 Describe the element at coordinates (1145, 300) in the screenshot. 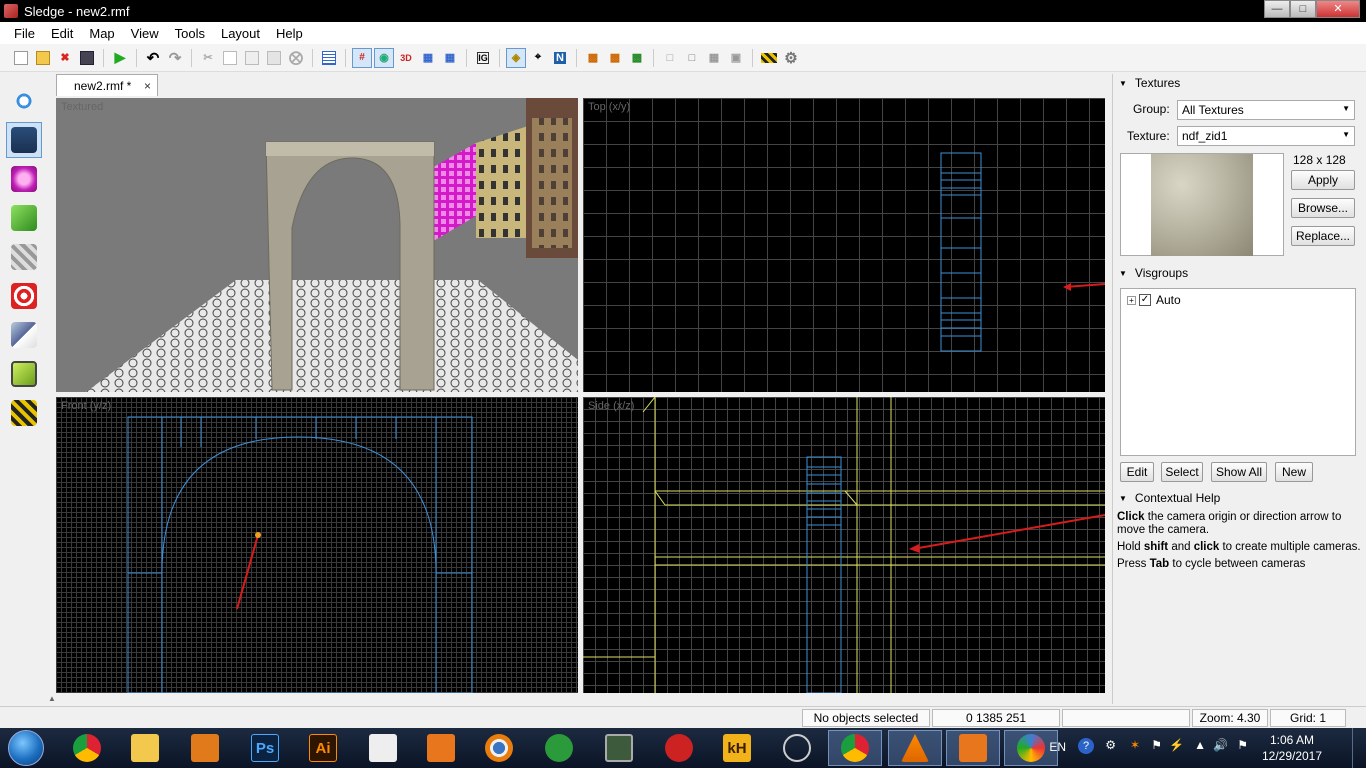

I see `visgroup-checkbox: ✓` at that location.